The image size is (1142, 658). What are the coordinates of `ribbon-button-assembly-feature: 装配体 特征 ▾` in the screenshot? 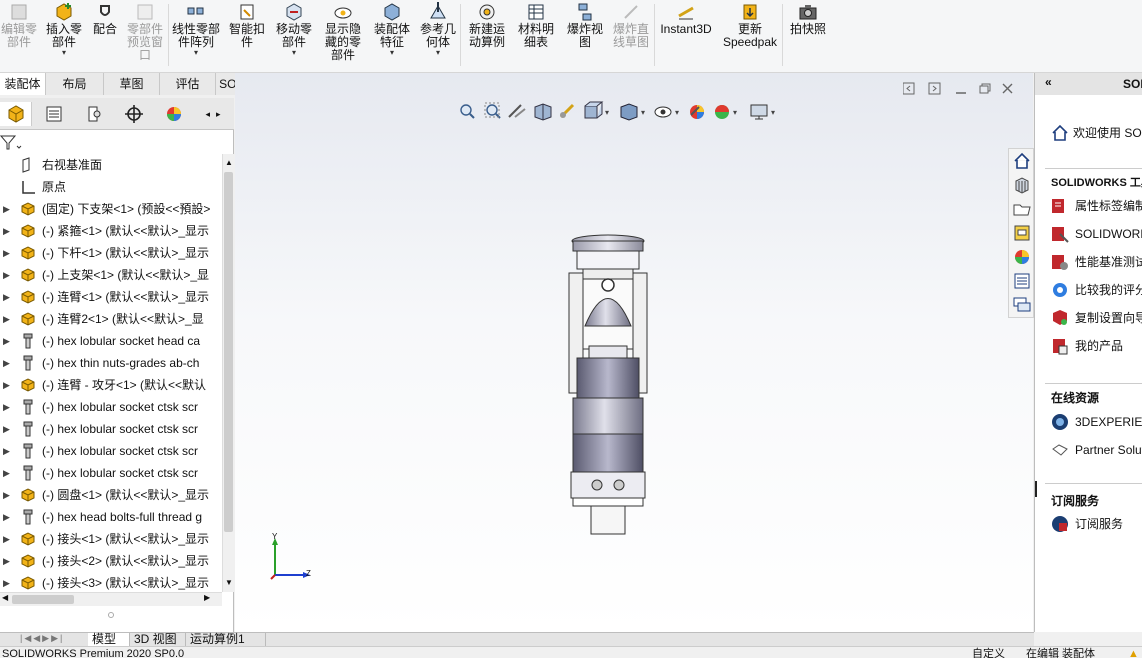 It's located at (392, 35).